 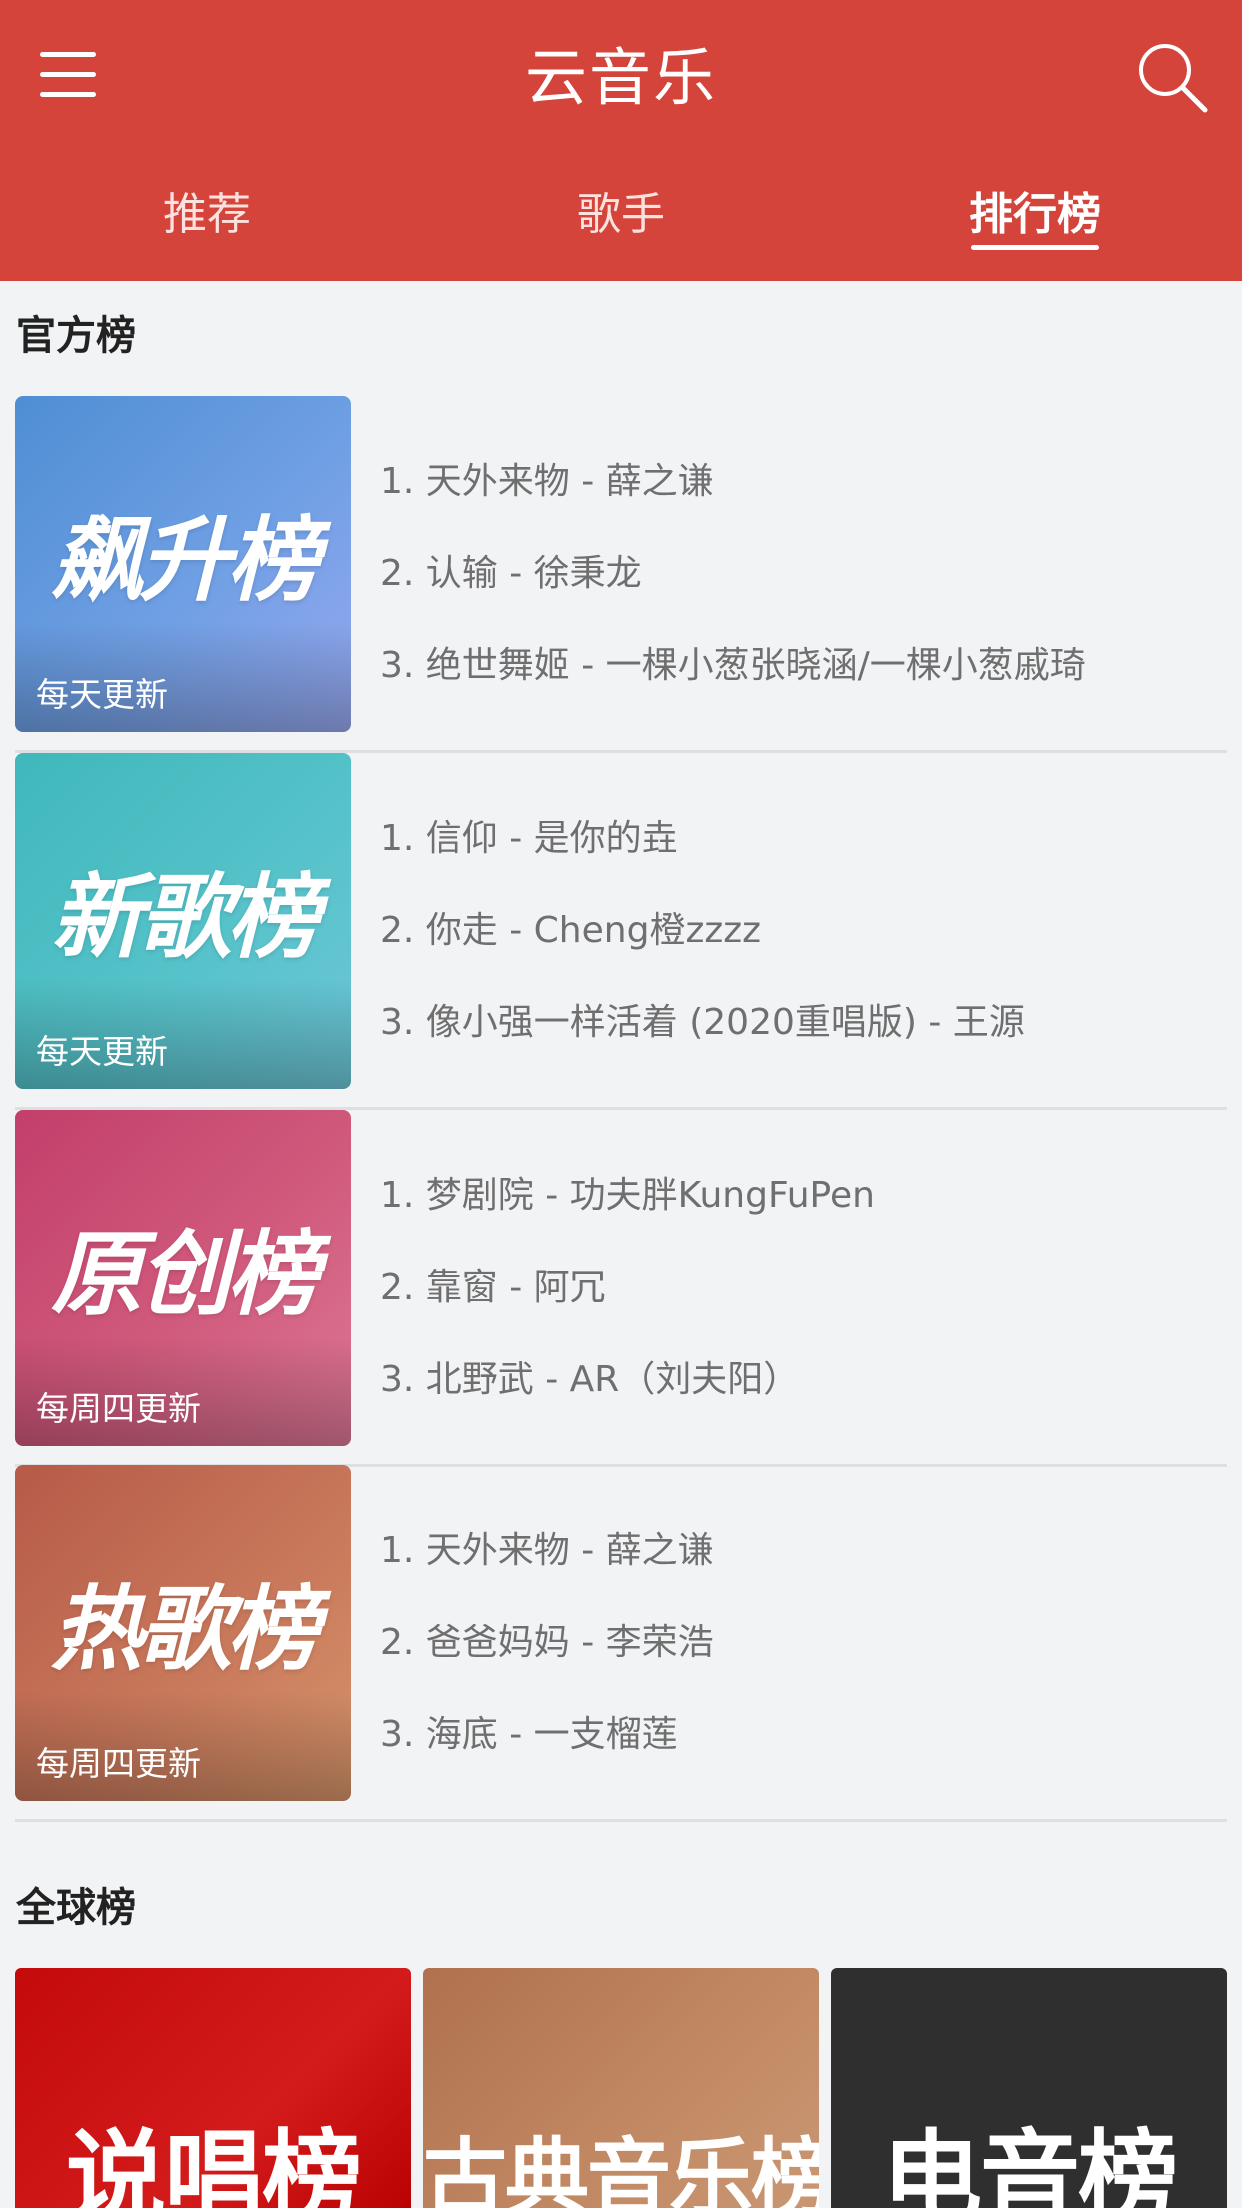 What do you see at coordinates (621, 2088) in the screenshot?
I see `global-chart-card: 古典音乐榜` at bounding box center [621, 2088].